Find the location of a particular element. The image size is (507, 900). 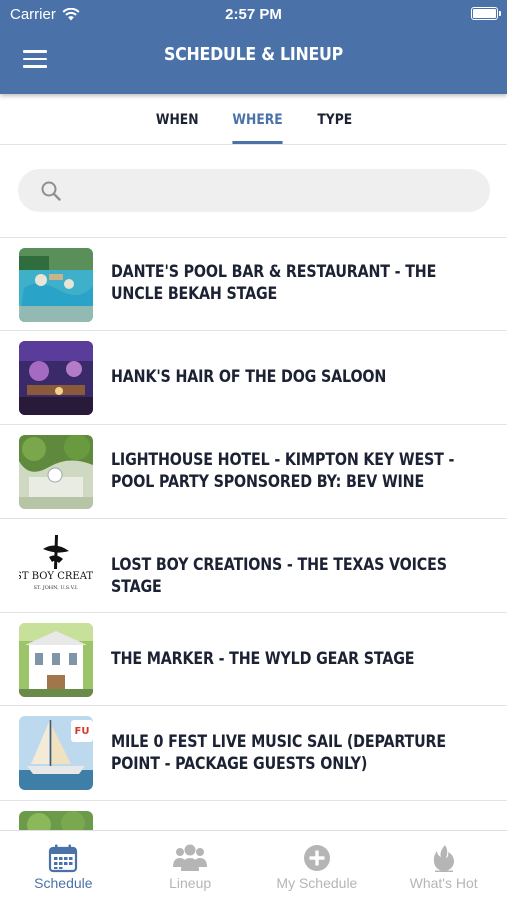

nav-my-schedule: My Schedule is located at coordinates (317, 865).